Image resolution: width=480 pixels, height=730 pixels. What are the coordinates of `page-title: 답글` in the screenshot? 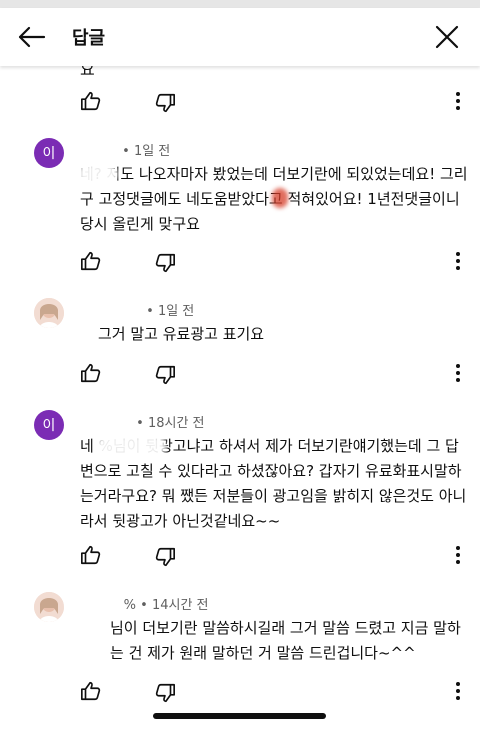 It's located at (89, 38).